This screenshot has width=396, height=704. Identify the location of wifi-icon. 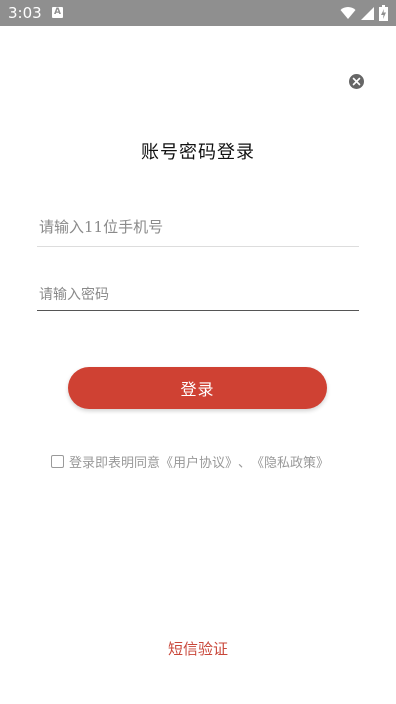
(348, 13).